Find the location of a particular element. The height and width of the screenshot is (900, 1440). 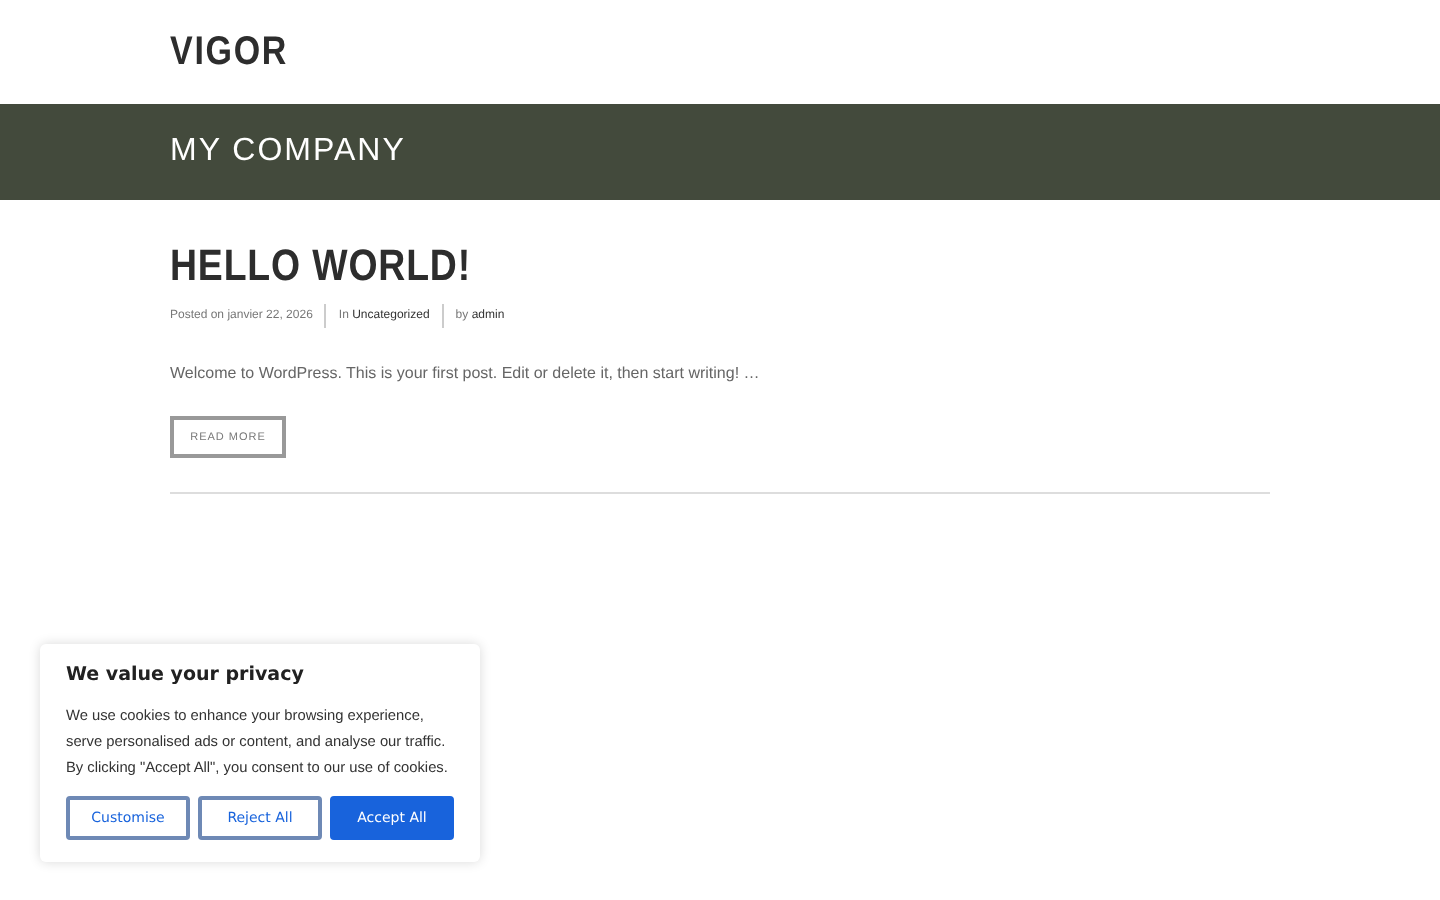

banner-title: MY COMPANY is located at coordinates (288, 152).